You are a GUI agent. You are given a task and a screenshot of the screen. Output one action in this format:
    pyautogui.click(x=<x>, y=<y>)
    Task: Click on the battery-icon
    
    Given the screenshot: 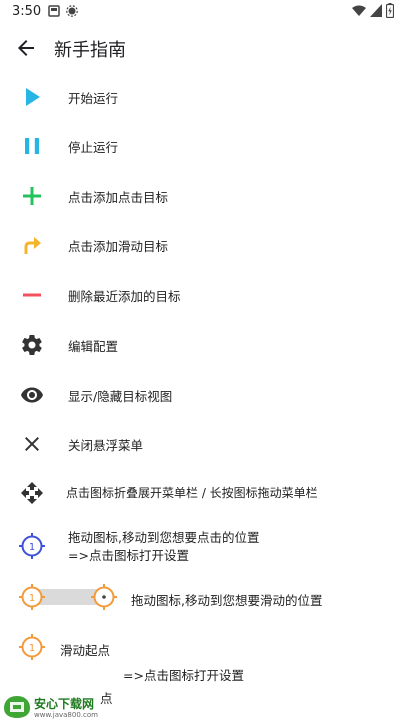 What is the action you would take?
    pyautogui.click(x=390, y=10)
    